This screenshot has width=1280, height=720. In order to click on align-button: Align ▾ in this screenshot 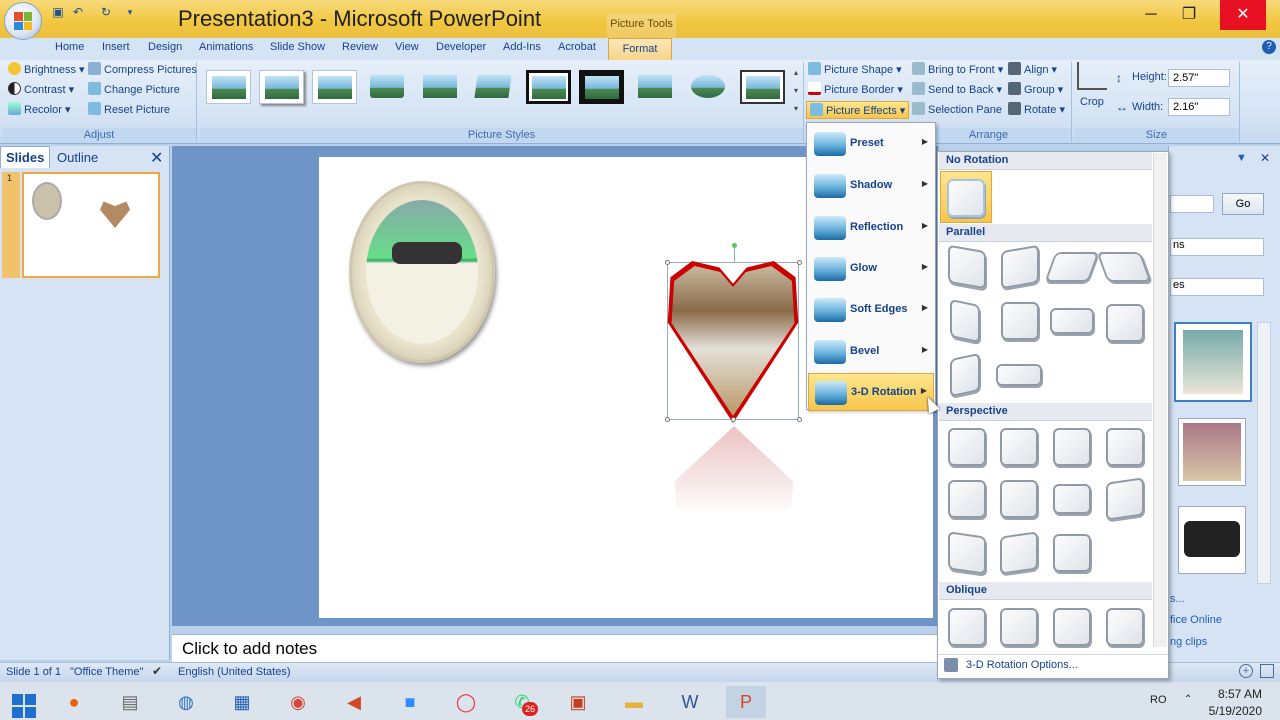, I will do `click(1032, 70)`.